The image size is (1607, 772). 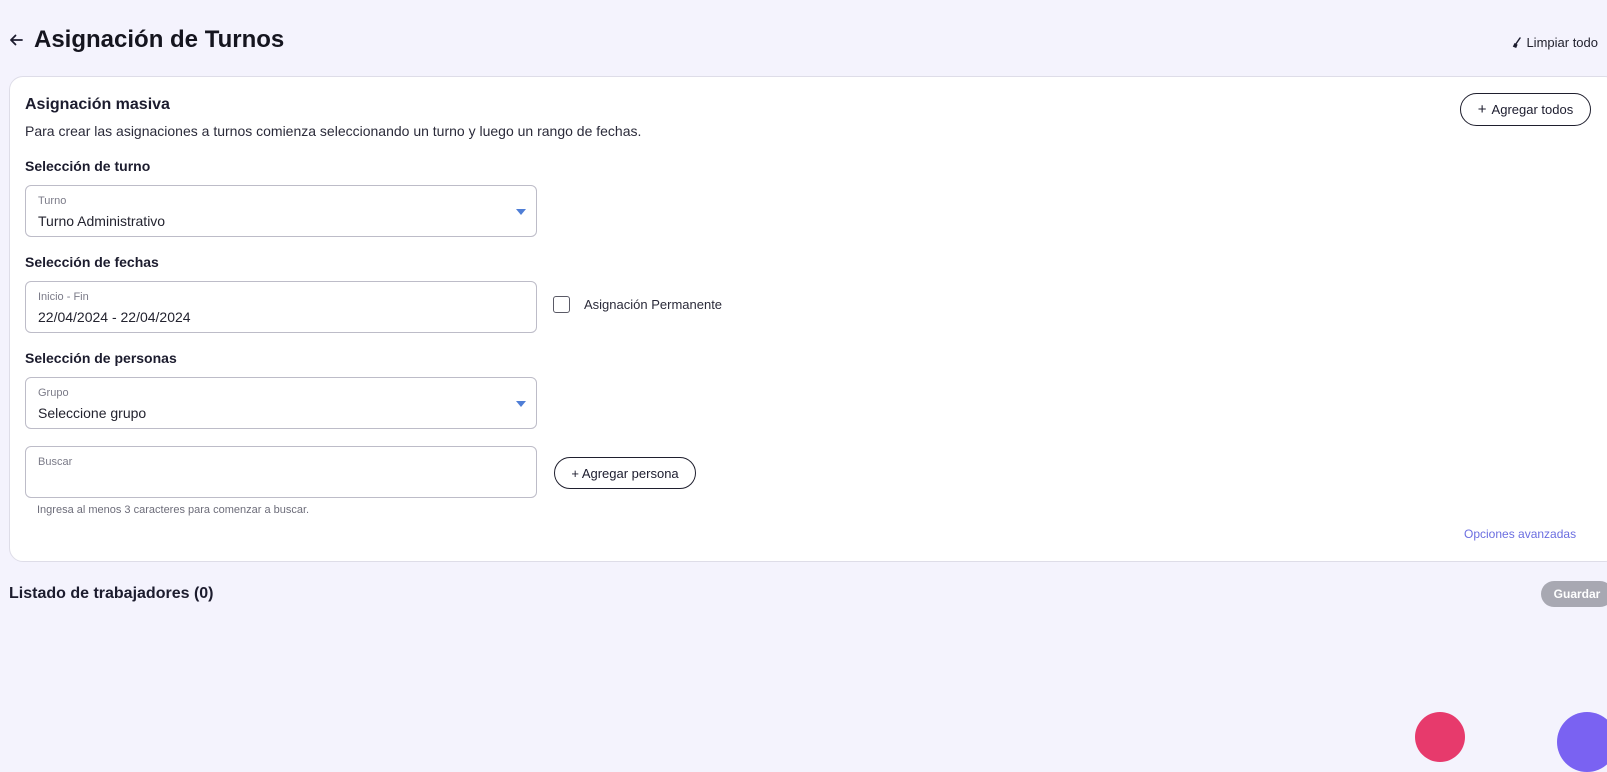 I want to click on page-title: Asignación de Turnos, so click(x=159, y=39).